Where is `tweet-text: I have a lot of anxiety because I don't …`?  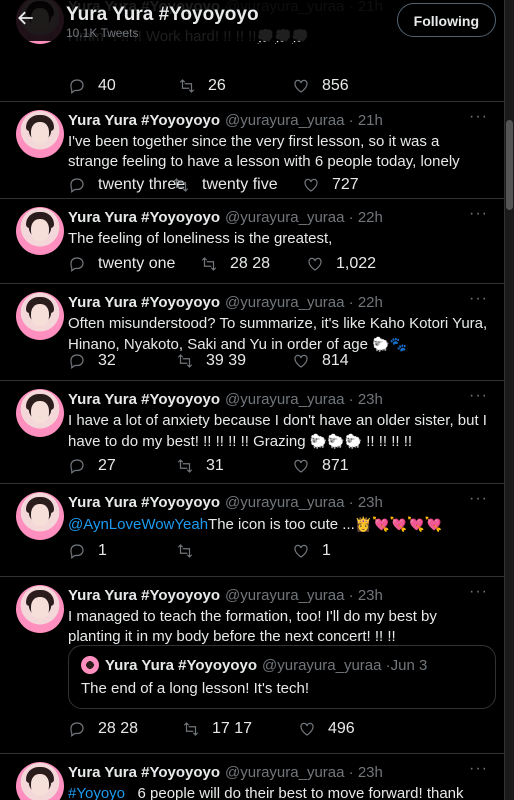 tweet-text: I have a lot of anxiety because I don't … is located at coordinates (277, 431).